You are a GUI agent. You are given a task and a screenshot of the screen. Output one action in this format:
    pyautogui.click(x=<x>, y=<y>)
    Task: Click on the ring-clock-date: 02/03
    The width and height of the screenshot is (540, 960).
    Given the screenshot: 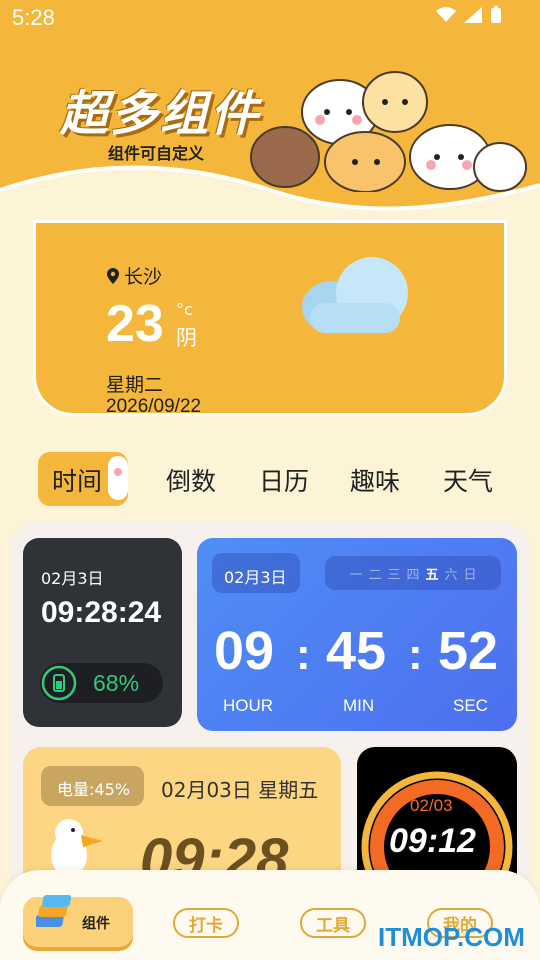 What is the action you would take?
    pyautogui.click(x=431, y=805)
    